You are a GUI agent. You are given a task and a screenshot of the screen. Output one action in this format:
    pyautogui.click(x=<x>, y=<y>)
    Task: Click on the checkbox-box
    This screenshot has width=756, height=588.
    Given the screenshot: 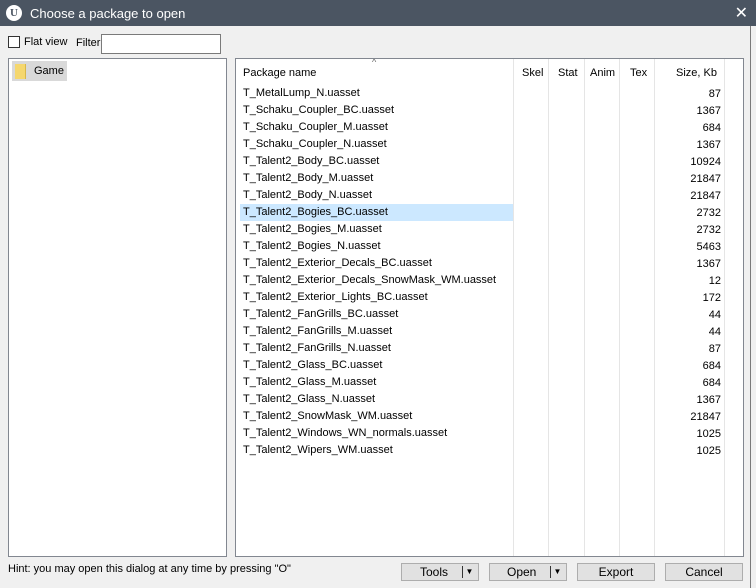 What is the action you would take?
    pyautogui.click(x=14, y=42)
    